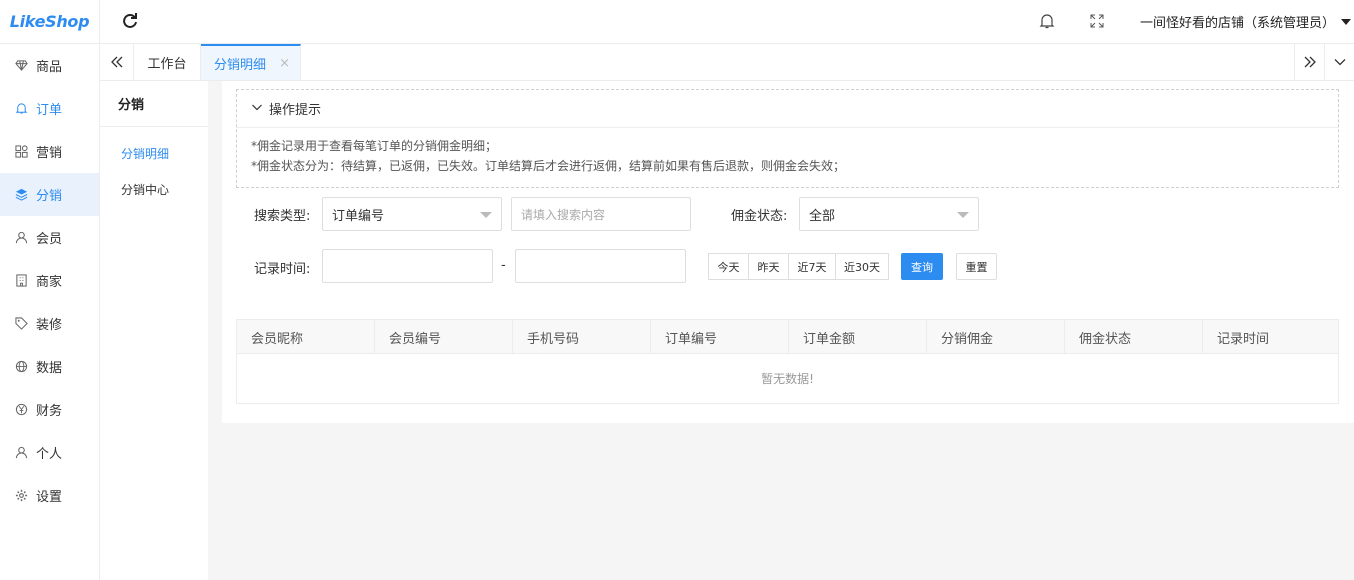  What do you see at coordinates (889, 214) in the screenshot?
I see `status-select: 全部` at bounding box center [889, 214].